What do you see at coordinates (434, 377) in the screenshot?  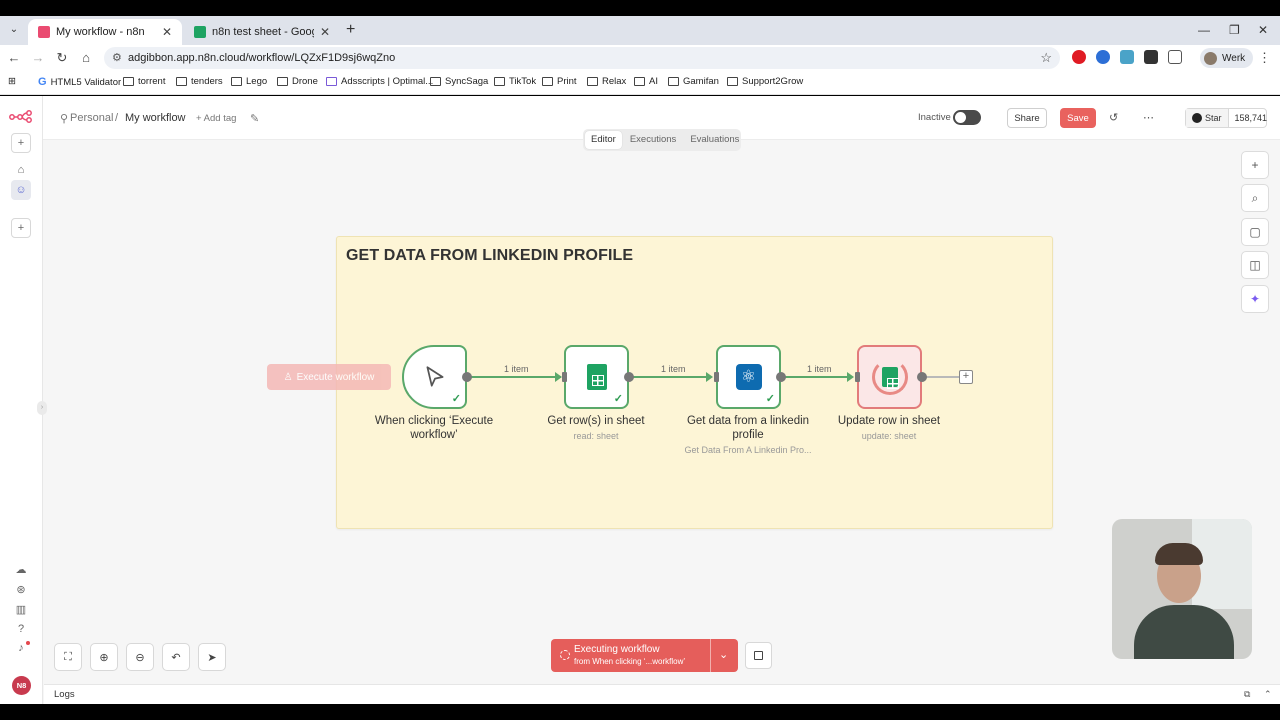 I see `node-manual-trigger: ✓` at bounding box center [434, 377].